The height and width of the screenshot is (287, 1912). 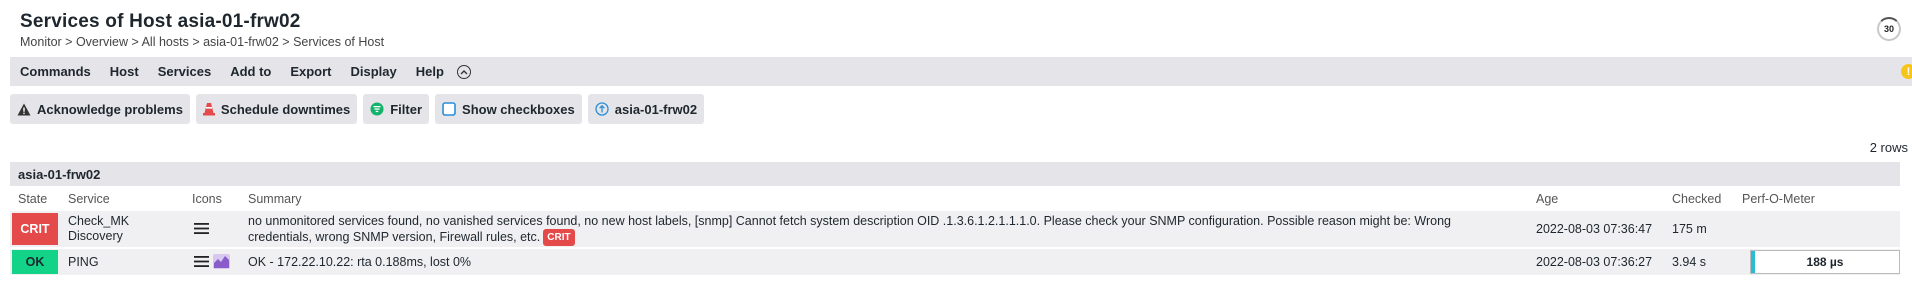 What do you see at coordinates (1689, 262) in the screenshot?
I see `checked-value: 3.94 s` at bounding box center [1689, 262].